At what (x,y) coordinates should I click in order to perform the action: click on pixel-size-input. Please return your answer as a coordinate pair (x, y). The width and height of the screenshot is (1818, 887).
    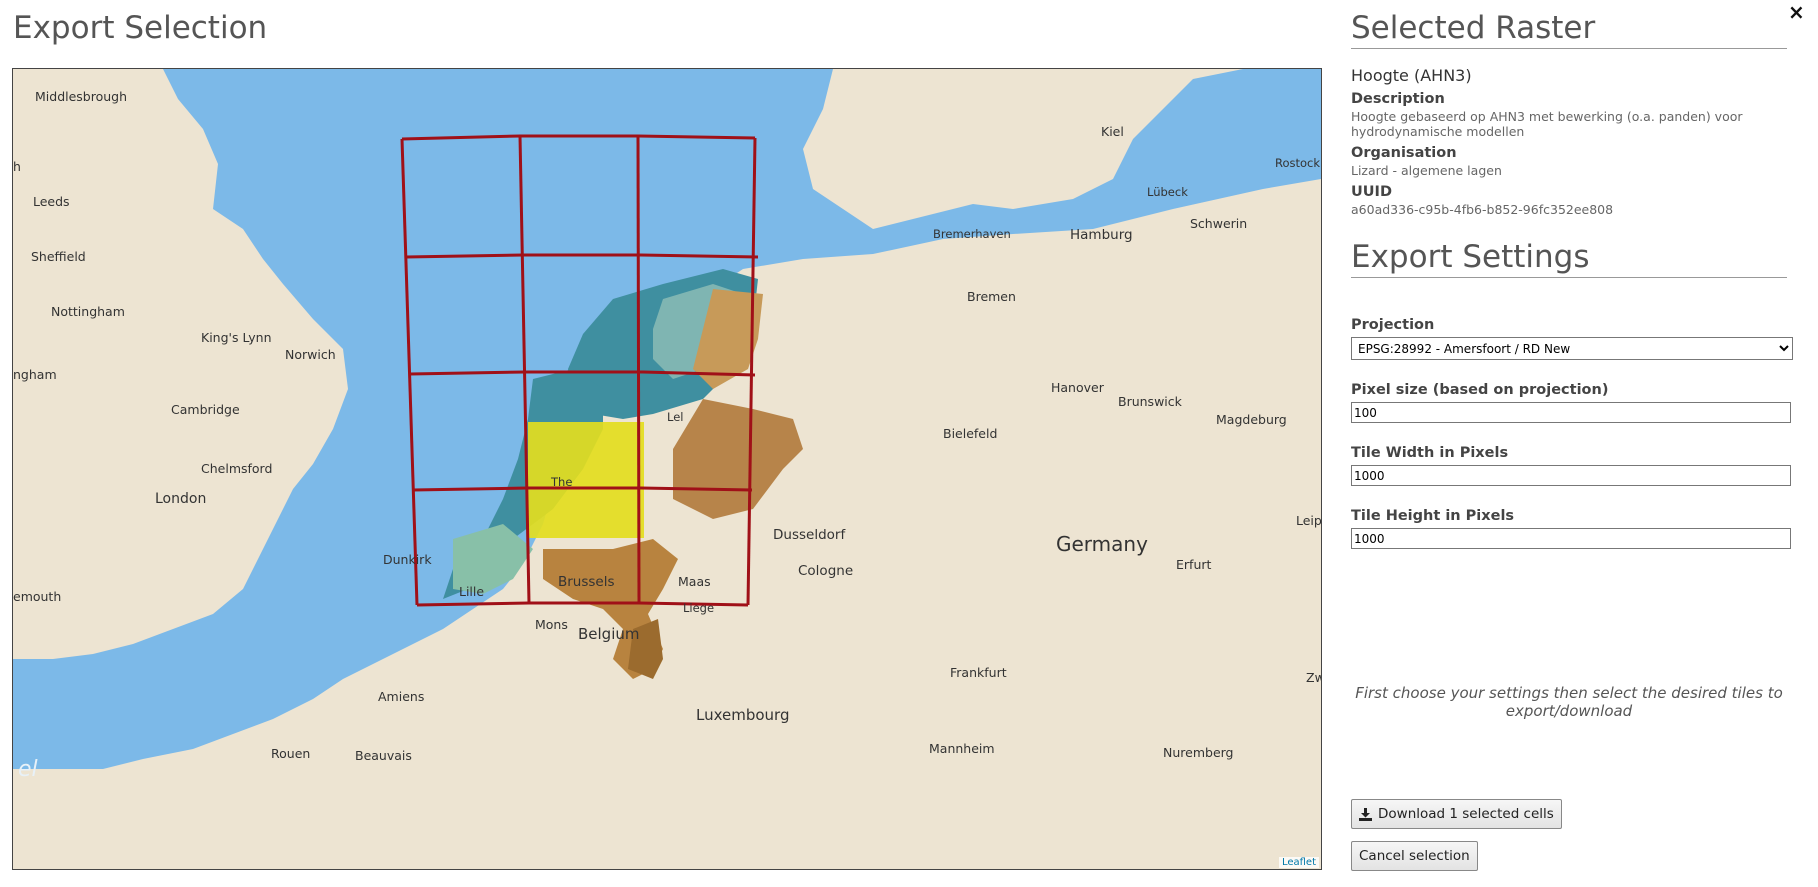
    Looking at the image, I should click on (1571, 412).